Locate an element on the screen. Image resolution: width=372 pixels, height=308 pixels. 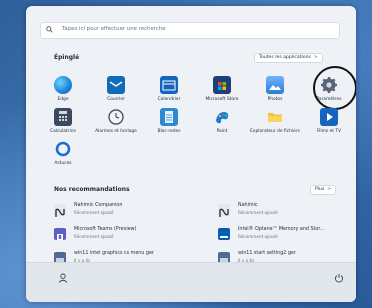
search-input: Tapez ici pour effectuer une recherche is located at coordinates (190, 30).